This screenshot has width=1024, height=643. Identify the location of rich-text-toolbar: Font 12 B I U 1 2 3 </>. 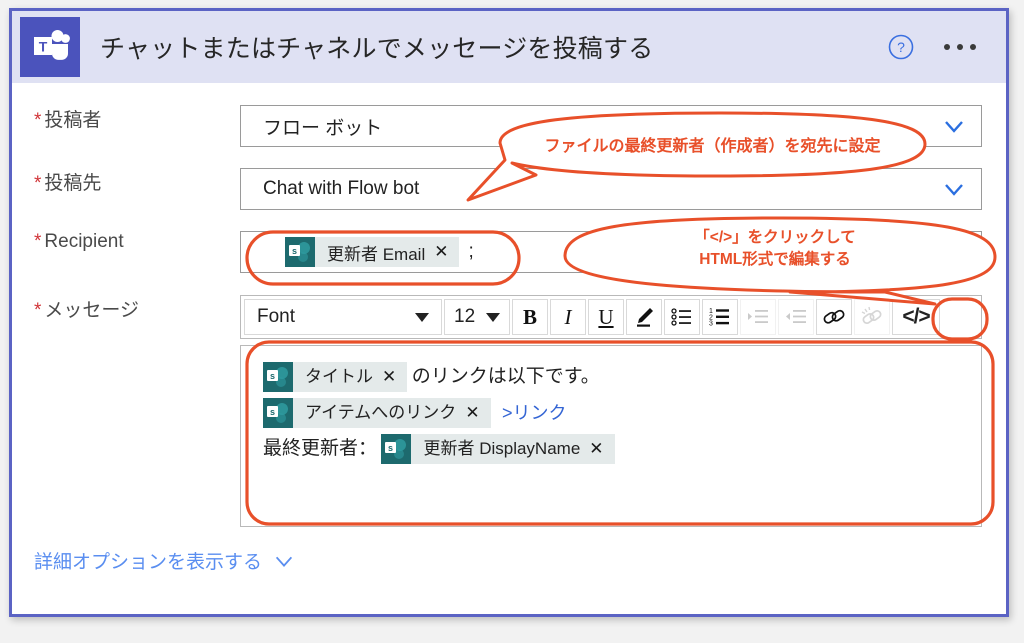
(611, 317).